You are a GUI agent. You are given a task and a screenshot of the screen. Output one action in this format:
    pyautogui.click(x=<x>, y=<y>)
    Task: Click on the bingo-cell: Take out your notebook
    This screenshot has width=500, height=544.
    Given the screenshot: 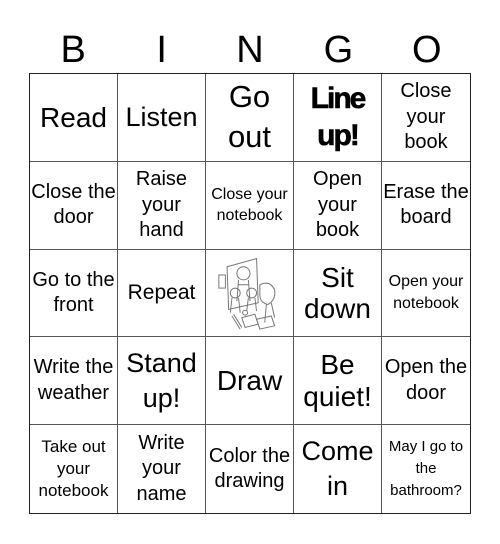 What is the action you would take?
    pyautogui.click(x=74, y=469)
    